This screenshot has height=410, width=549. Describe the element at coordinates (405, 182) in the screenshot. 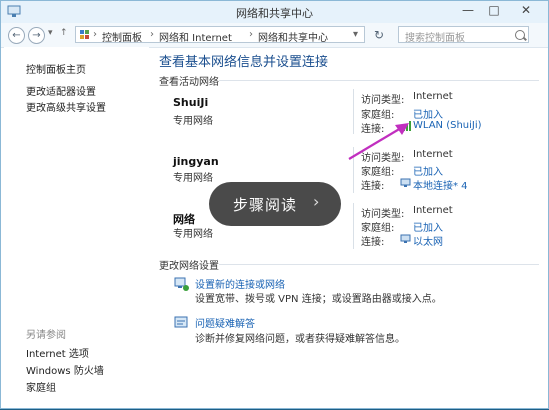

I see `local-connection-icon` at that location.